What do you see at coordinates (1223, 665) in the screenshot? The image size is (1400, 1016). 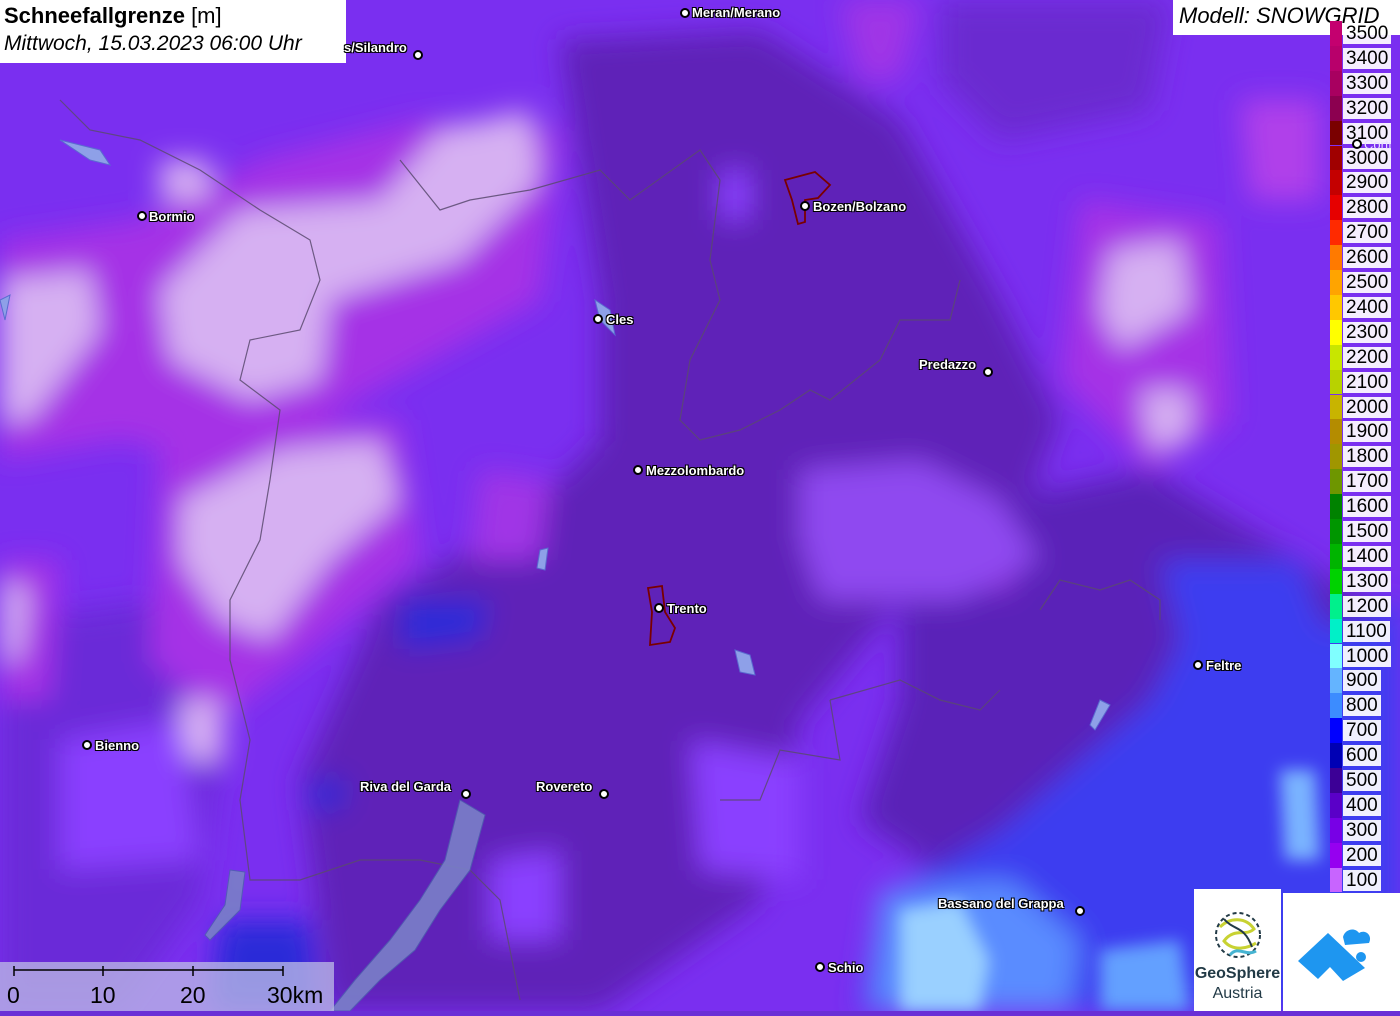 I see `city-label: Feltre` at bounding box center [1223, 665].